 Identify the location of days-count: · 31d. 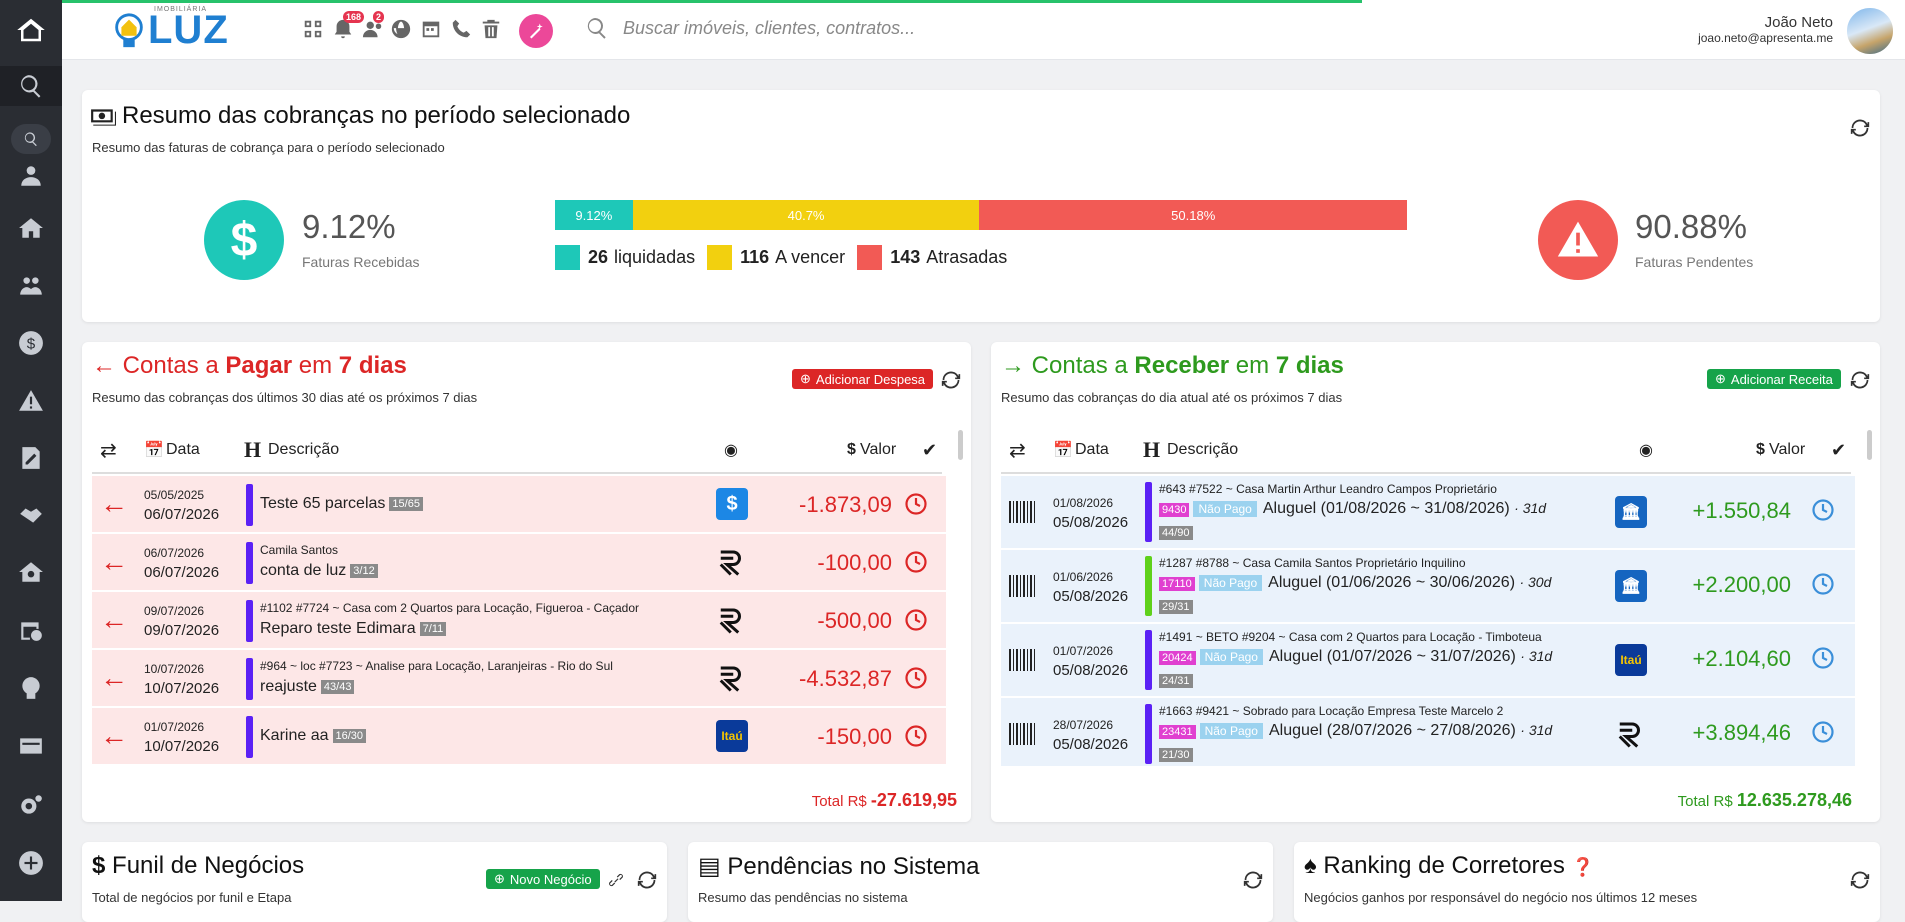
(1536, 656).